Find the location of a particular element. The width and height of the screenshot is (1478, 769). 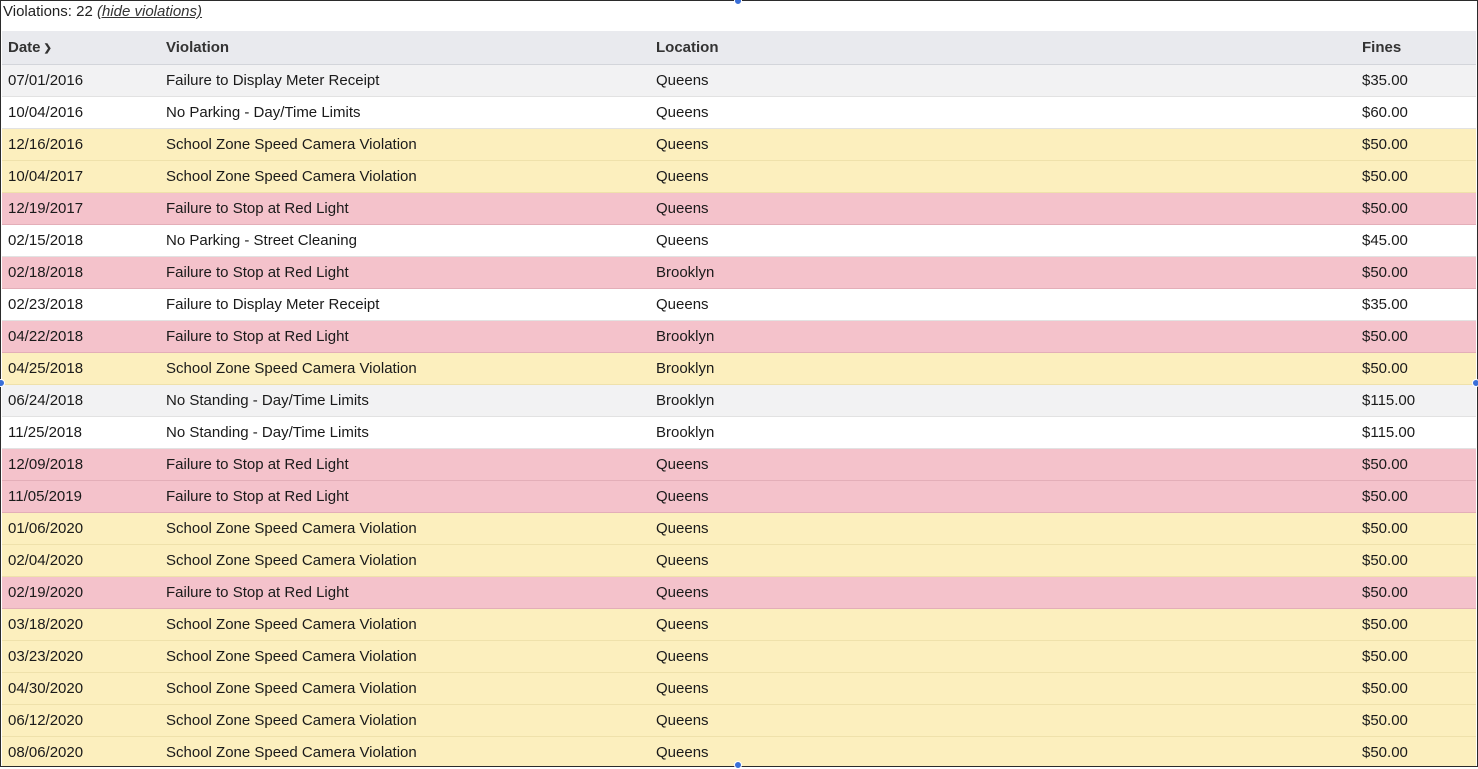

table-header-row: Date ❯ Violation Location Fines is located at coordinates (739, 48).